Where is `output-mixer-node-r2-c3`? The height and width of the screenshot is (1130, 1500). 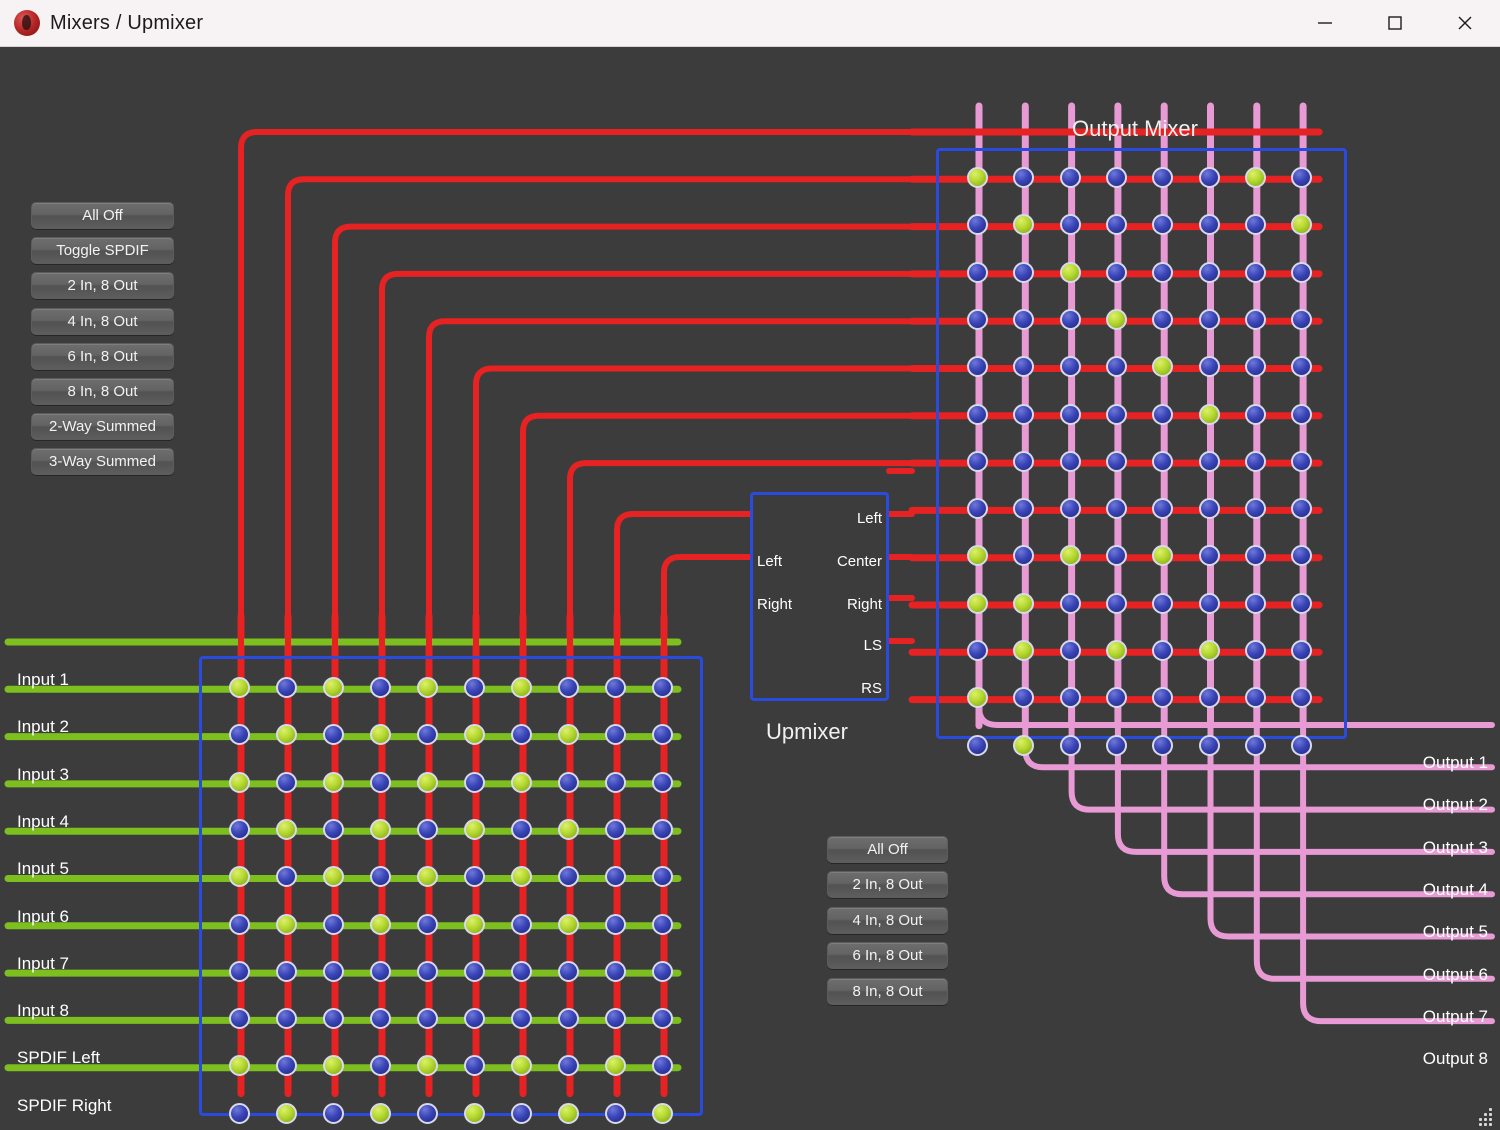 output-mixer-node-r2-c3 is located at coordinates (1070, 225).